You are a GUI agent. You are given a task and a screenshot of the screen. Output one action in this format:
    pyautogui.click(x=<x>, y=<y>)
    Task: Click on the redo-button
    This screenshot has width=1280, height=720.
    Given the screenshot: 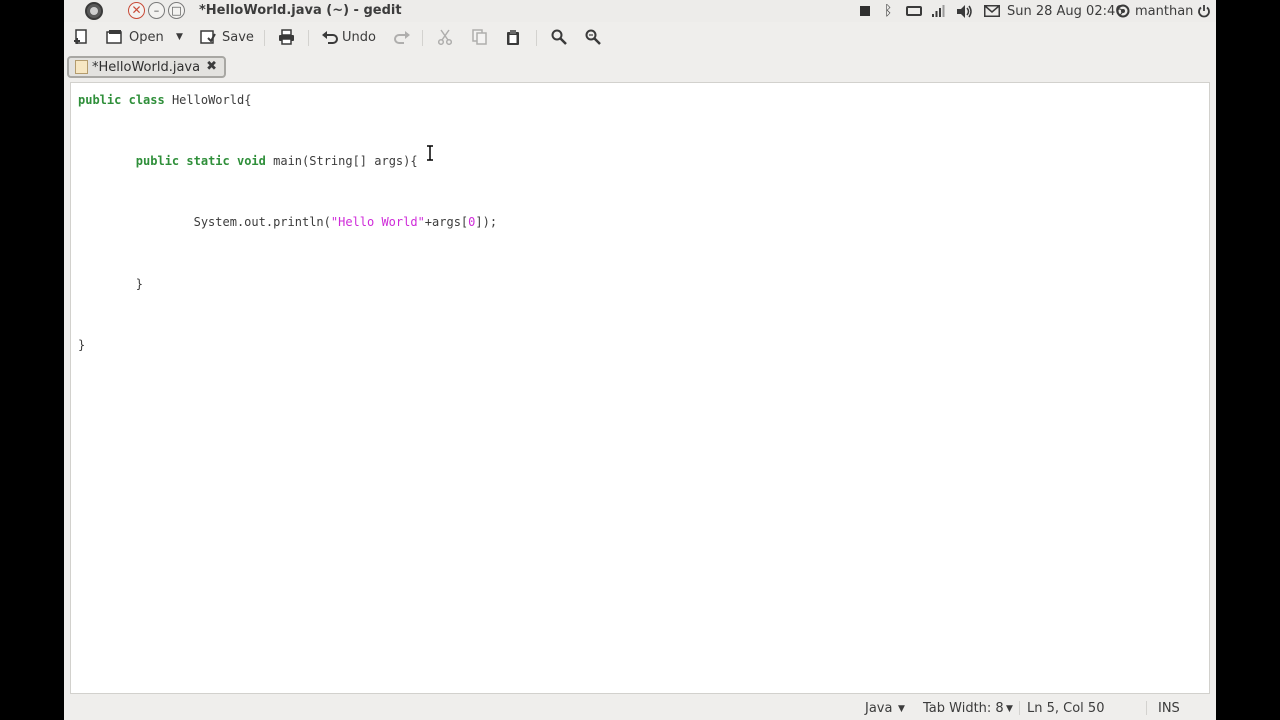 What is the action you would take?
    pyautogui.click(x=402, y=37)
    